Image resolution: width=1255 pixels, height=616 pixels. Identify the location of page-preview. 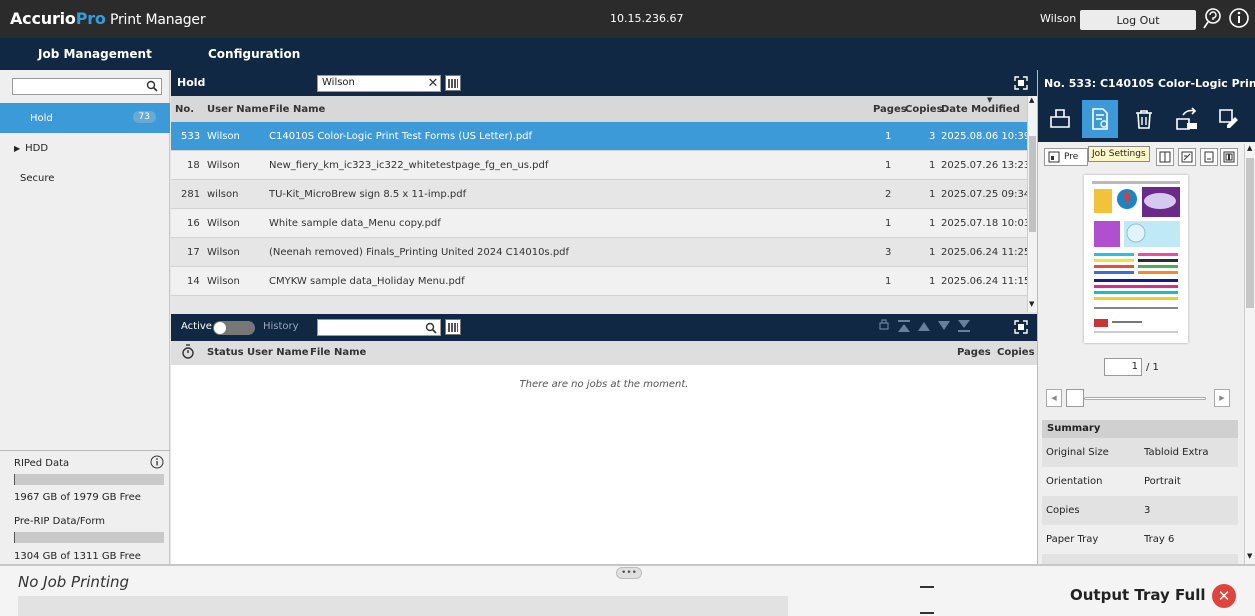
(1136, 259).